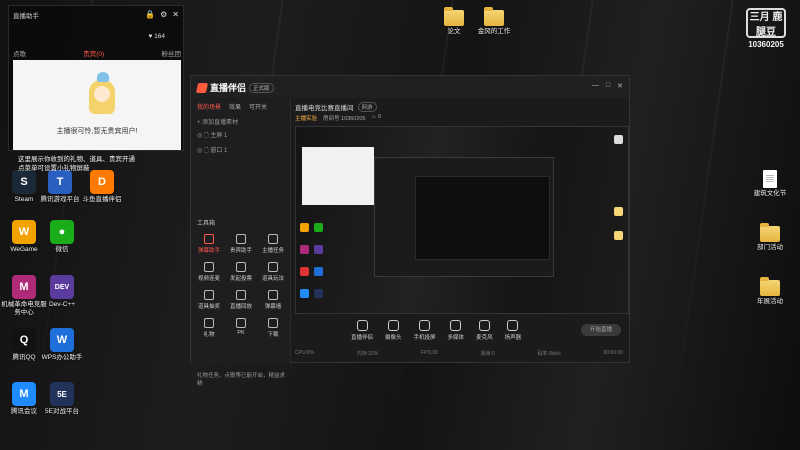 This screenshot has height=450, width=800. What do you see at coordinates (209, 106) in the screenshot?
I see `tab-my-scenes: 我的场景` at bounding box center [209, 106].